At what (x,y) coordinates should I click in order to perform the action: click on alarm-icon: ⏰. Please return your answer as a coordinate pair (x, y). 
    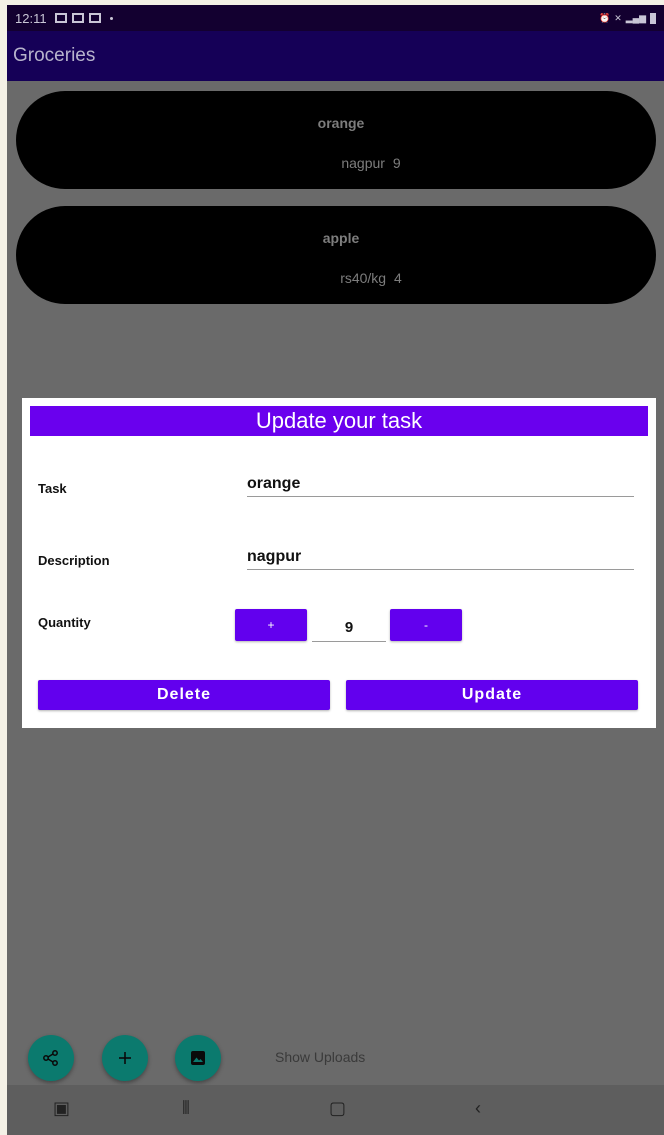
    Looking at the image, I should click on (605, 17).